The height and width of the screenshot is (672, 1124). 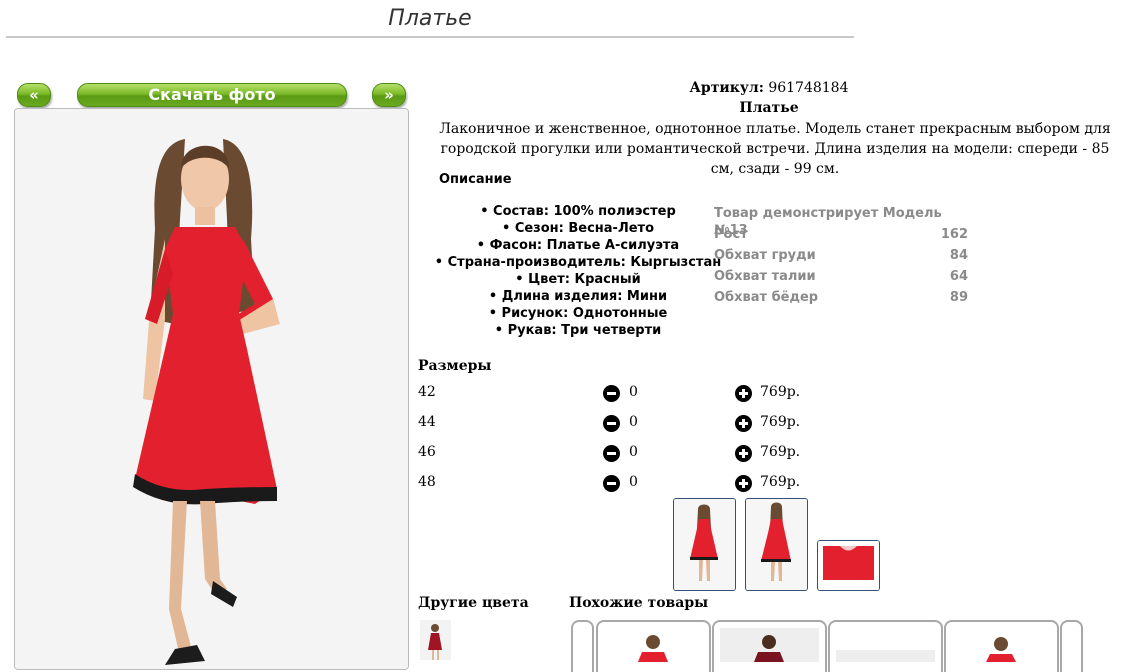 I want to click on model-title: Товар демонстрирует Модель №13, so click(x=828, y=222).